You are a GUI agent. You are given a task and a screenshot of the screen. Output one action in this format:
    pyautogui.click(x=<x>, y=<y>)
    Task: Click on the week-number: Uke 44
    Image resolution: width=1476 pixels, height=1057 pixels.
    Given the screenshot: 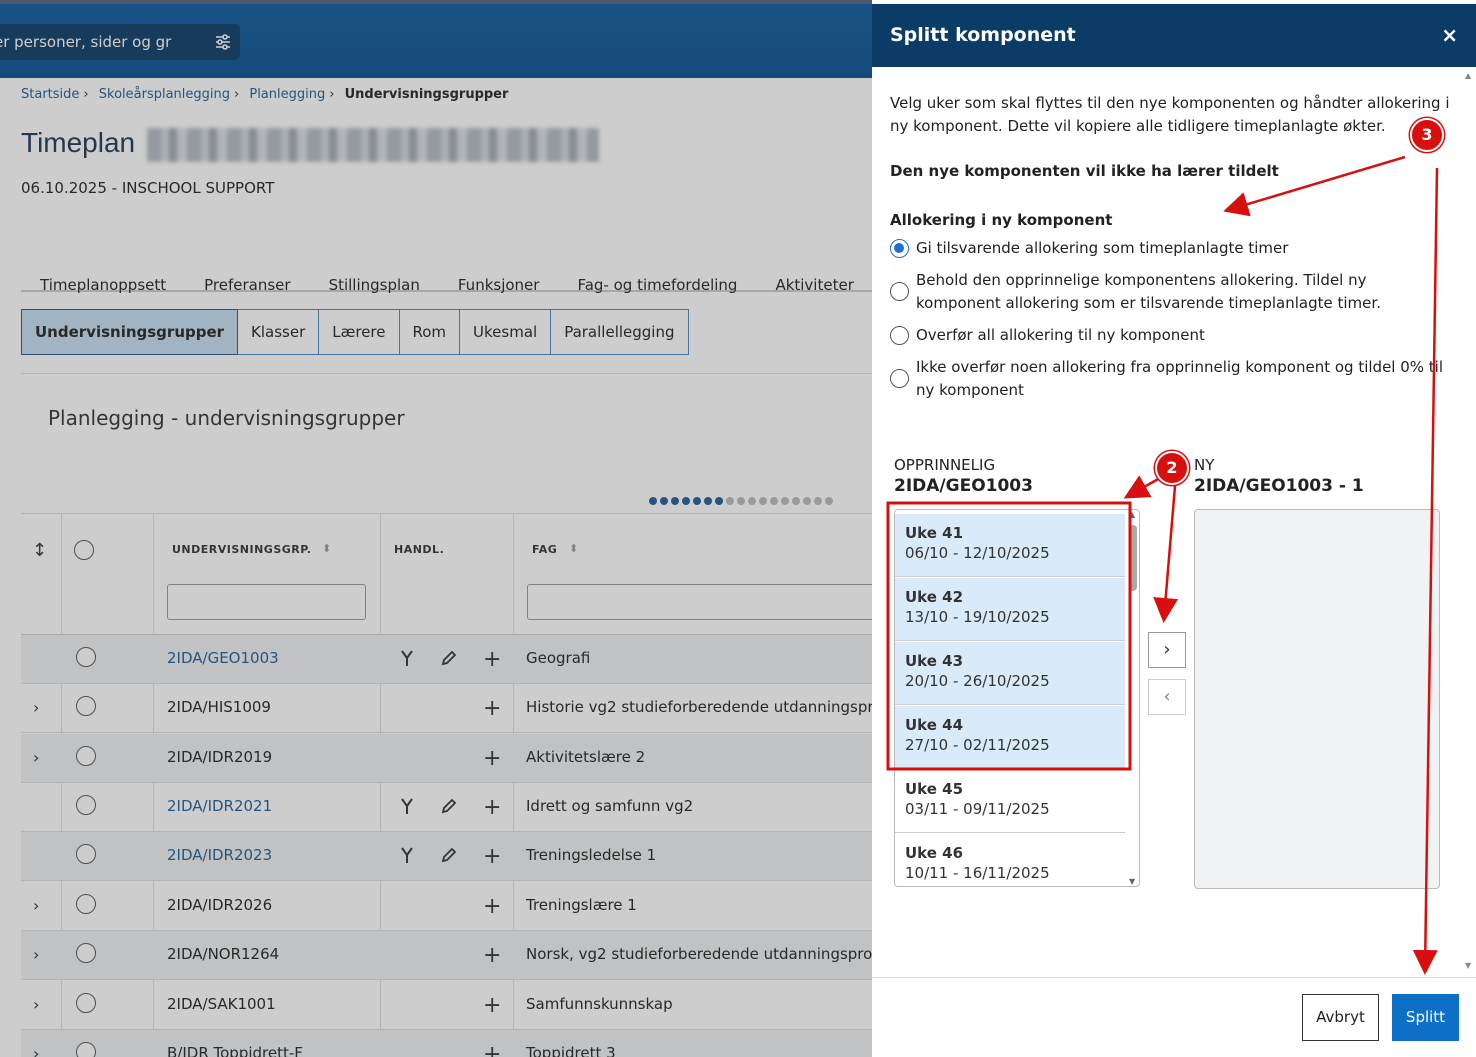 What is the action you would take?
    pyautogui.click(x=934, y=725)
    